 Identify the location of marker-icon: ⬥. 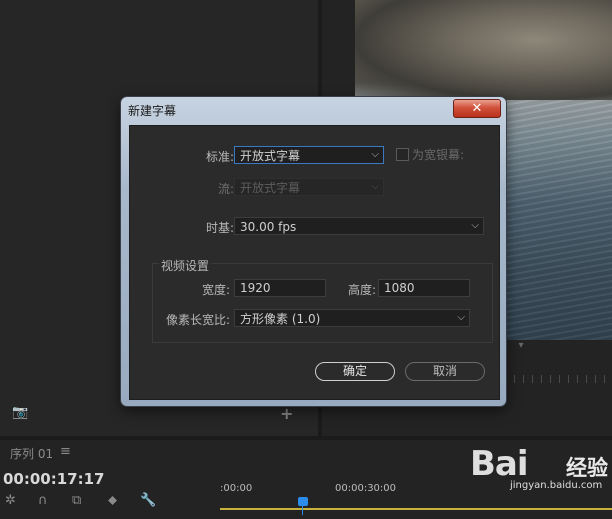
(112, 500).